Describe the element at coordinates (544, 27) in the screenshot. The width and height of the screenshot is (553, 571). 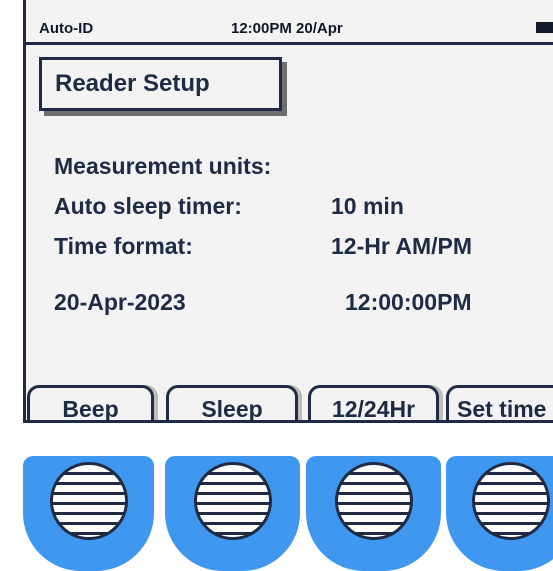
I see `battery-full-icon` at that location.